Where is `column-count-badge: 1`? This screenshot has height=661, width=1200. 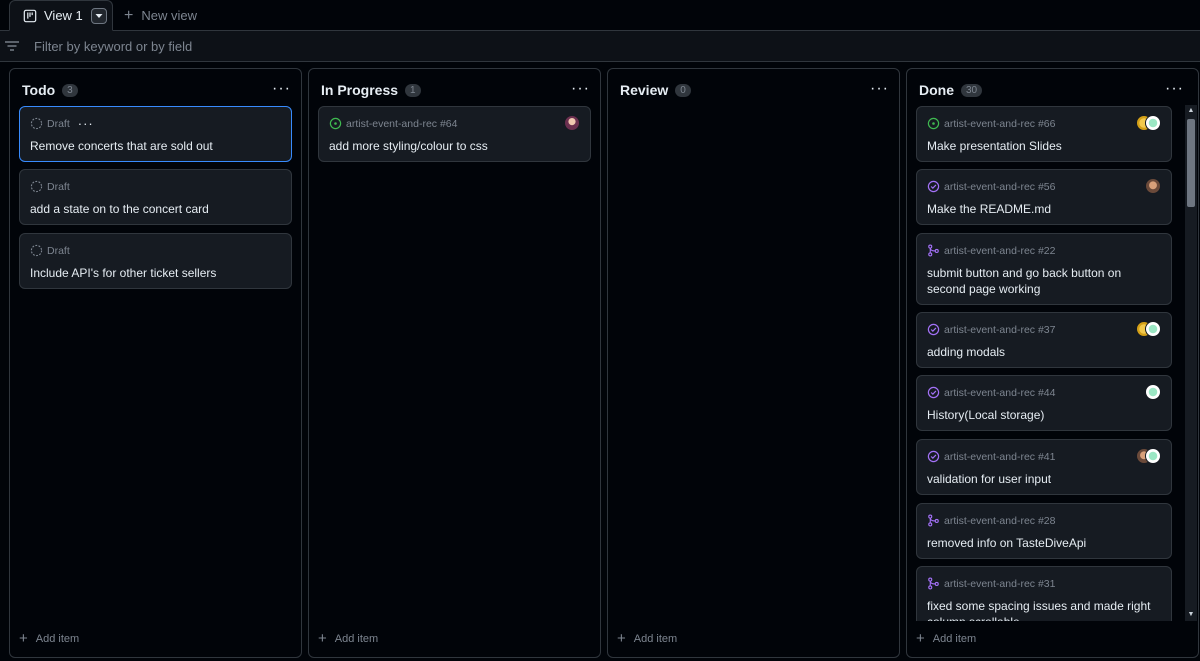 column-count-badge: 1 is located at coordinates (413, 90).